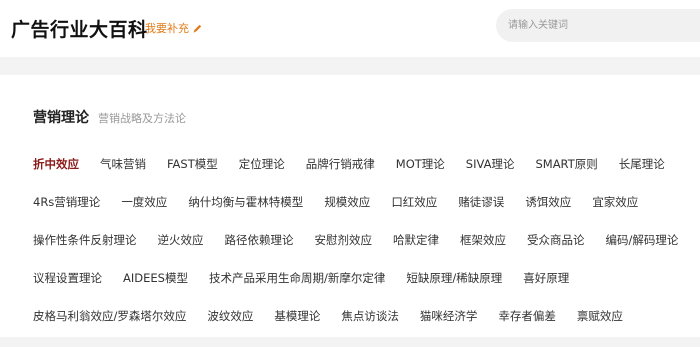  Describe the element at coordinates (546, 278) in the screenshot. I see `tag-item: 喜好原理` at that location.